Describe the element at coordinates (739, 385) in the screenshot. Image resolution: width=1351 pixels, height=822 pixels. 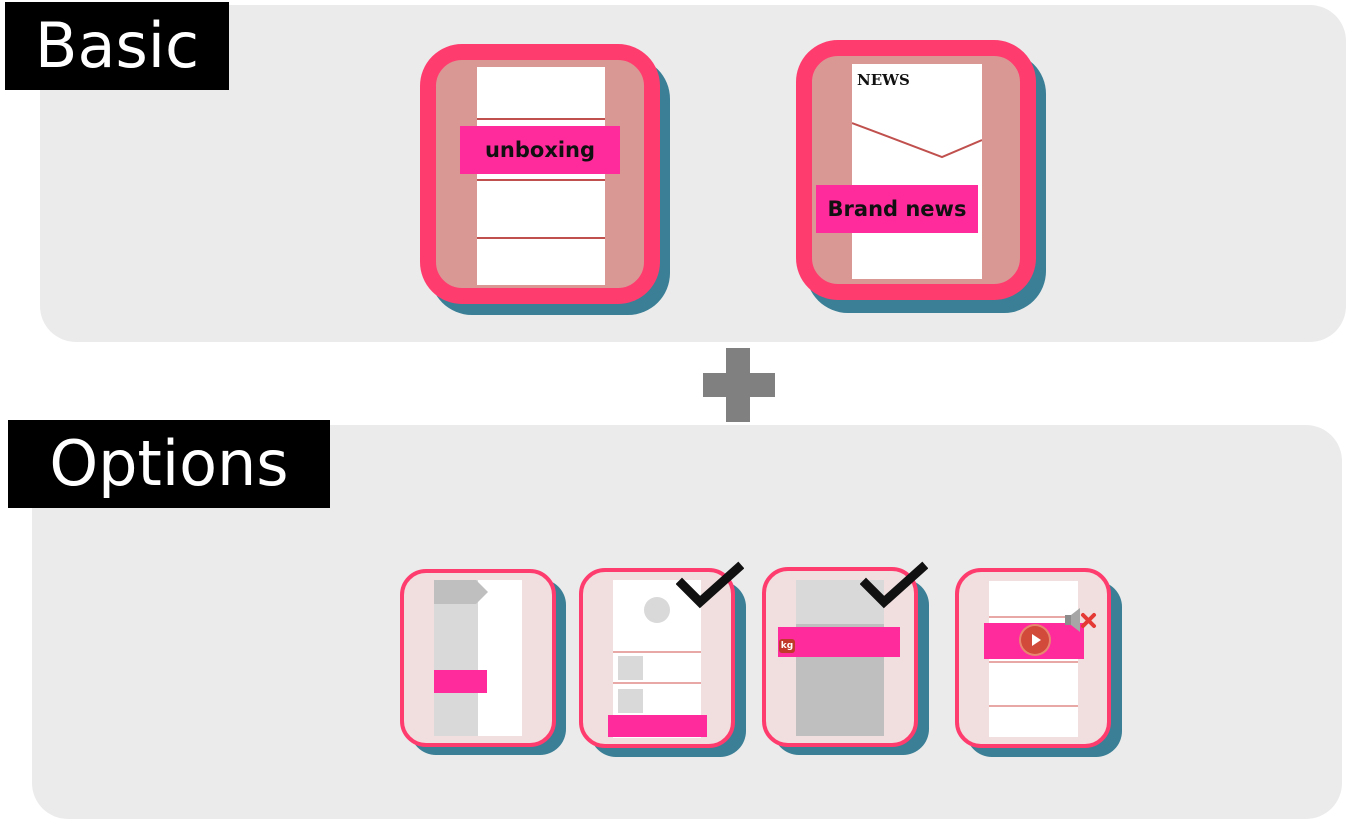
I see `plus-icon-horizontal` at that location.